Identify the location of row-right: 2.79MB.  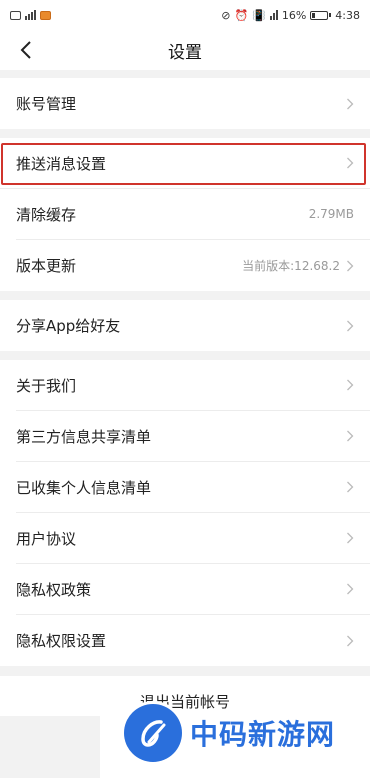
(331, 214).